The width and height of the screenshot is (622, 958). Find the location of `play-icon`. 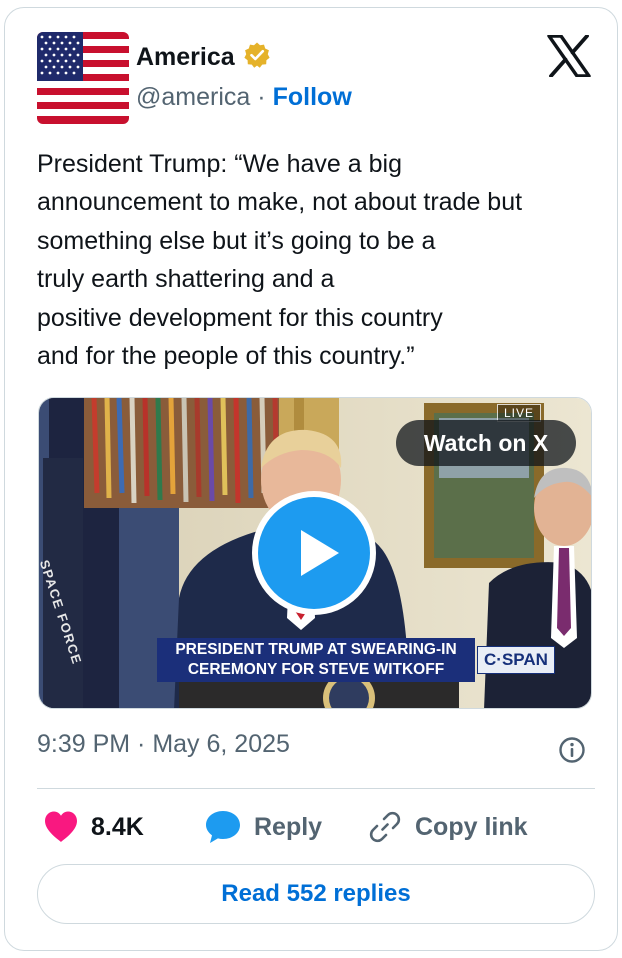

play-icon is located at coordinates (314, 553).